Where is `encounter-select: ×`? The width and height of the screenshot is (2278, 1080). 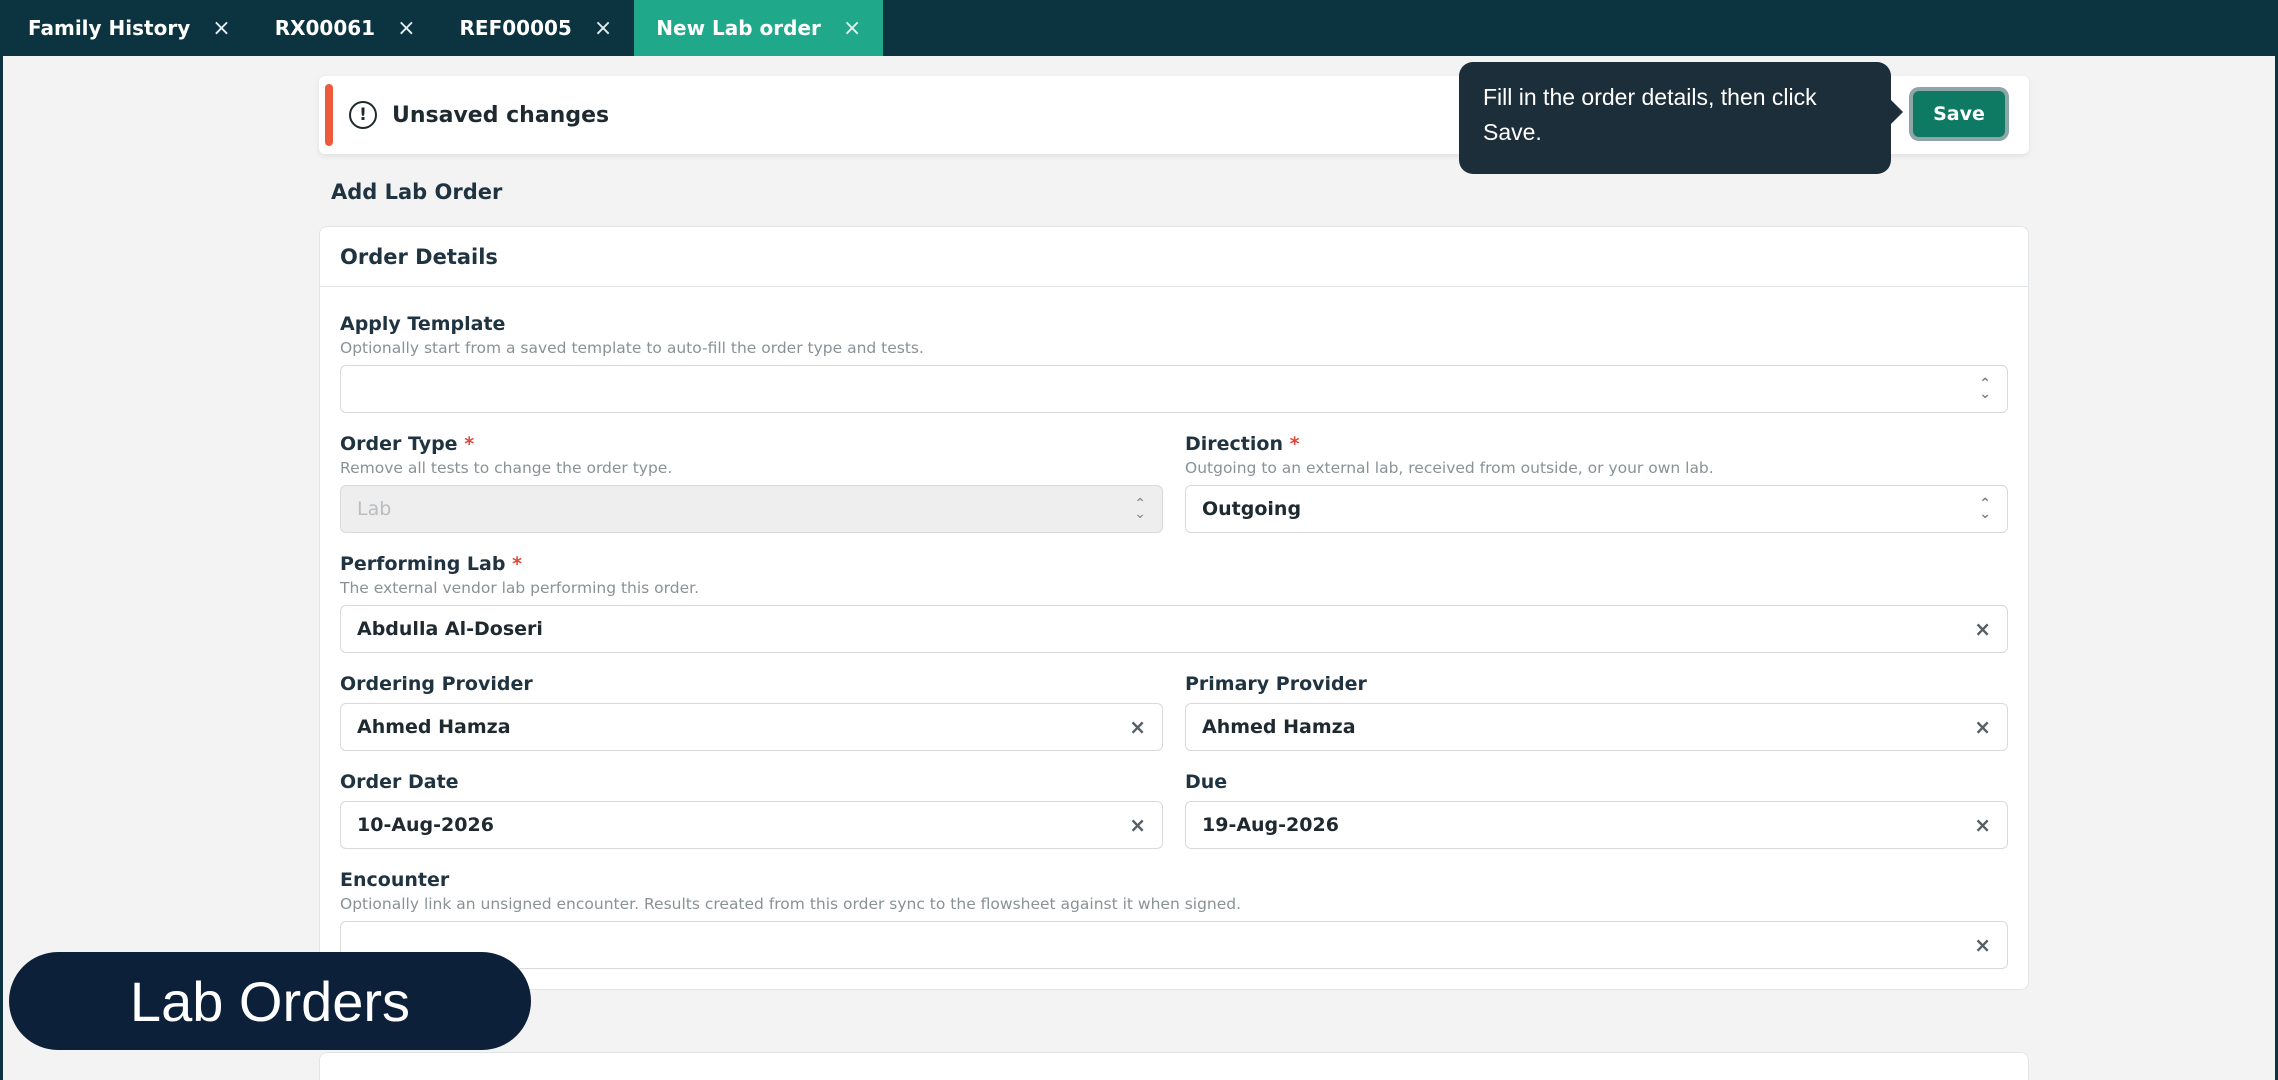 encounter-select: × is located at coordinates (1174, 945).